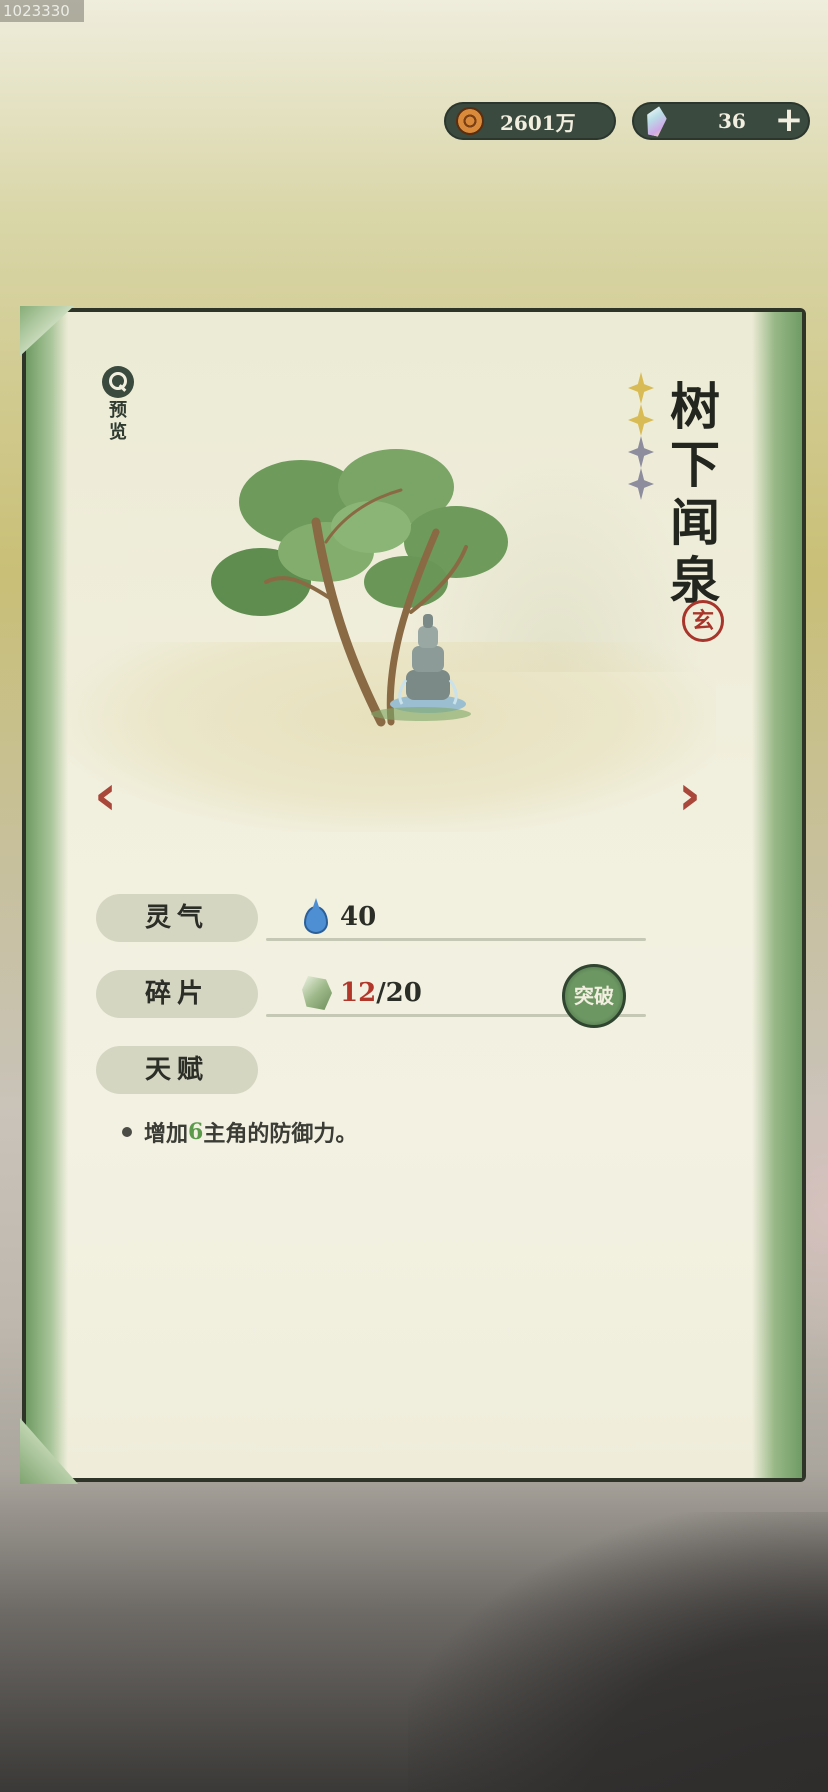  Describe the element at coordinates (689, 796) in the screenshot. I see `next-arrow-button: ›` at that location.